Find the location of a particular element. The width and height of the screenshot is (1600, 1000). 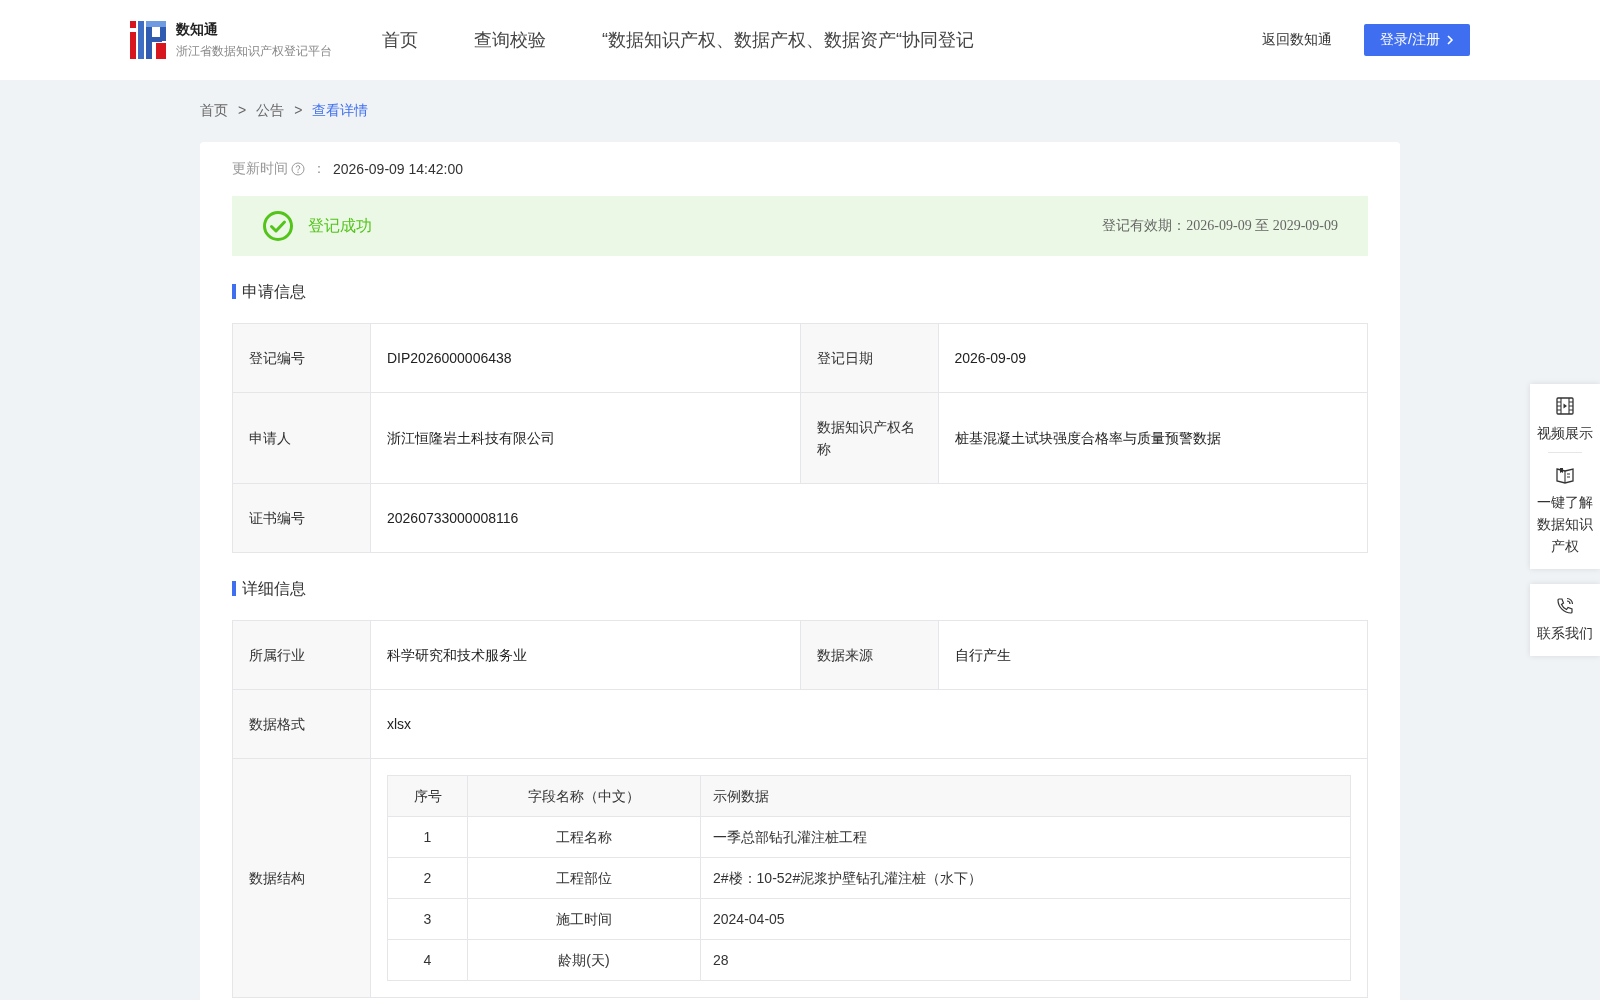

field-value: xlsx is located at coordinates (869, 724).